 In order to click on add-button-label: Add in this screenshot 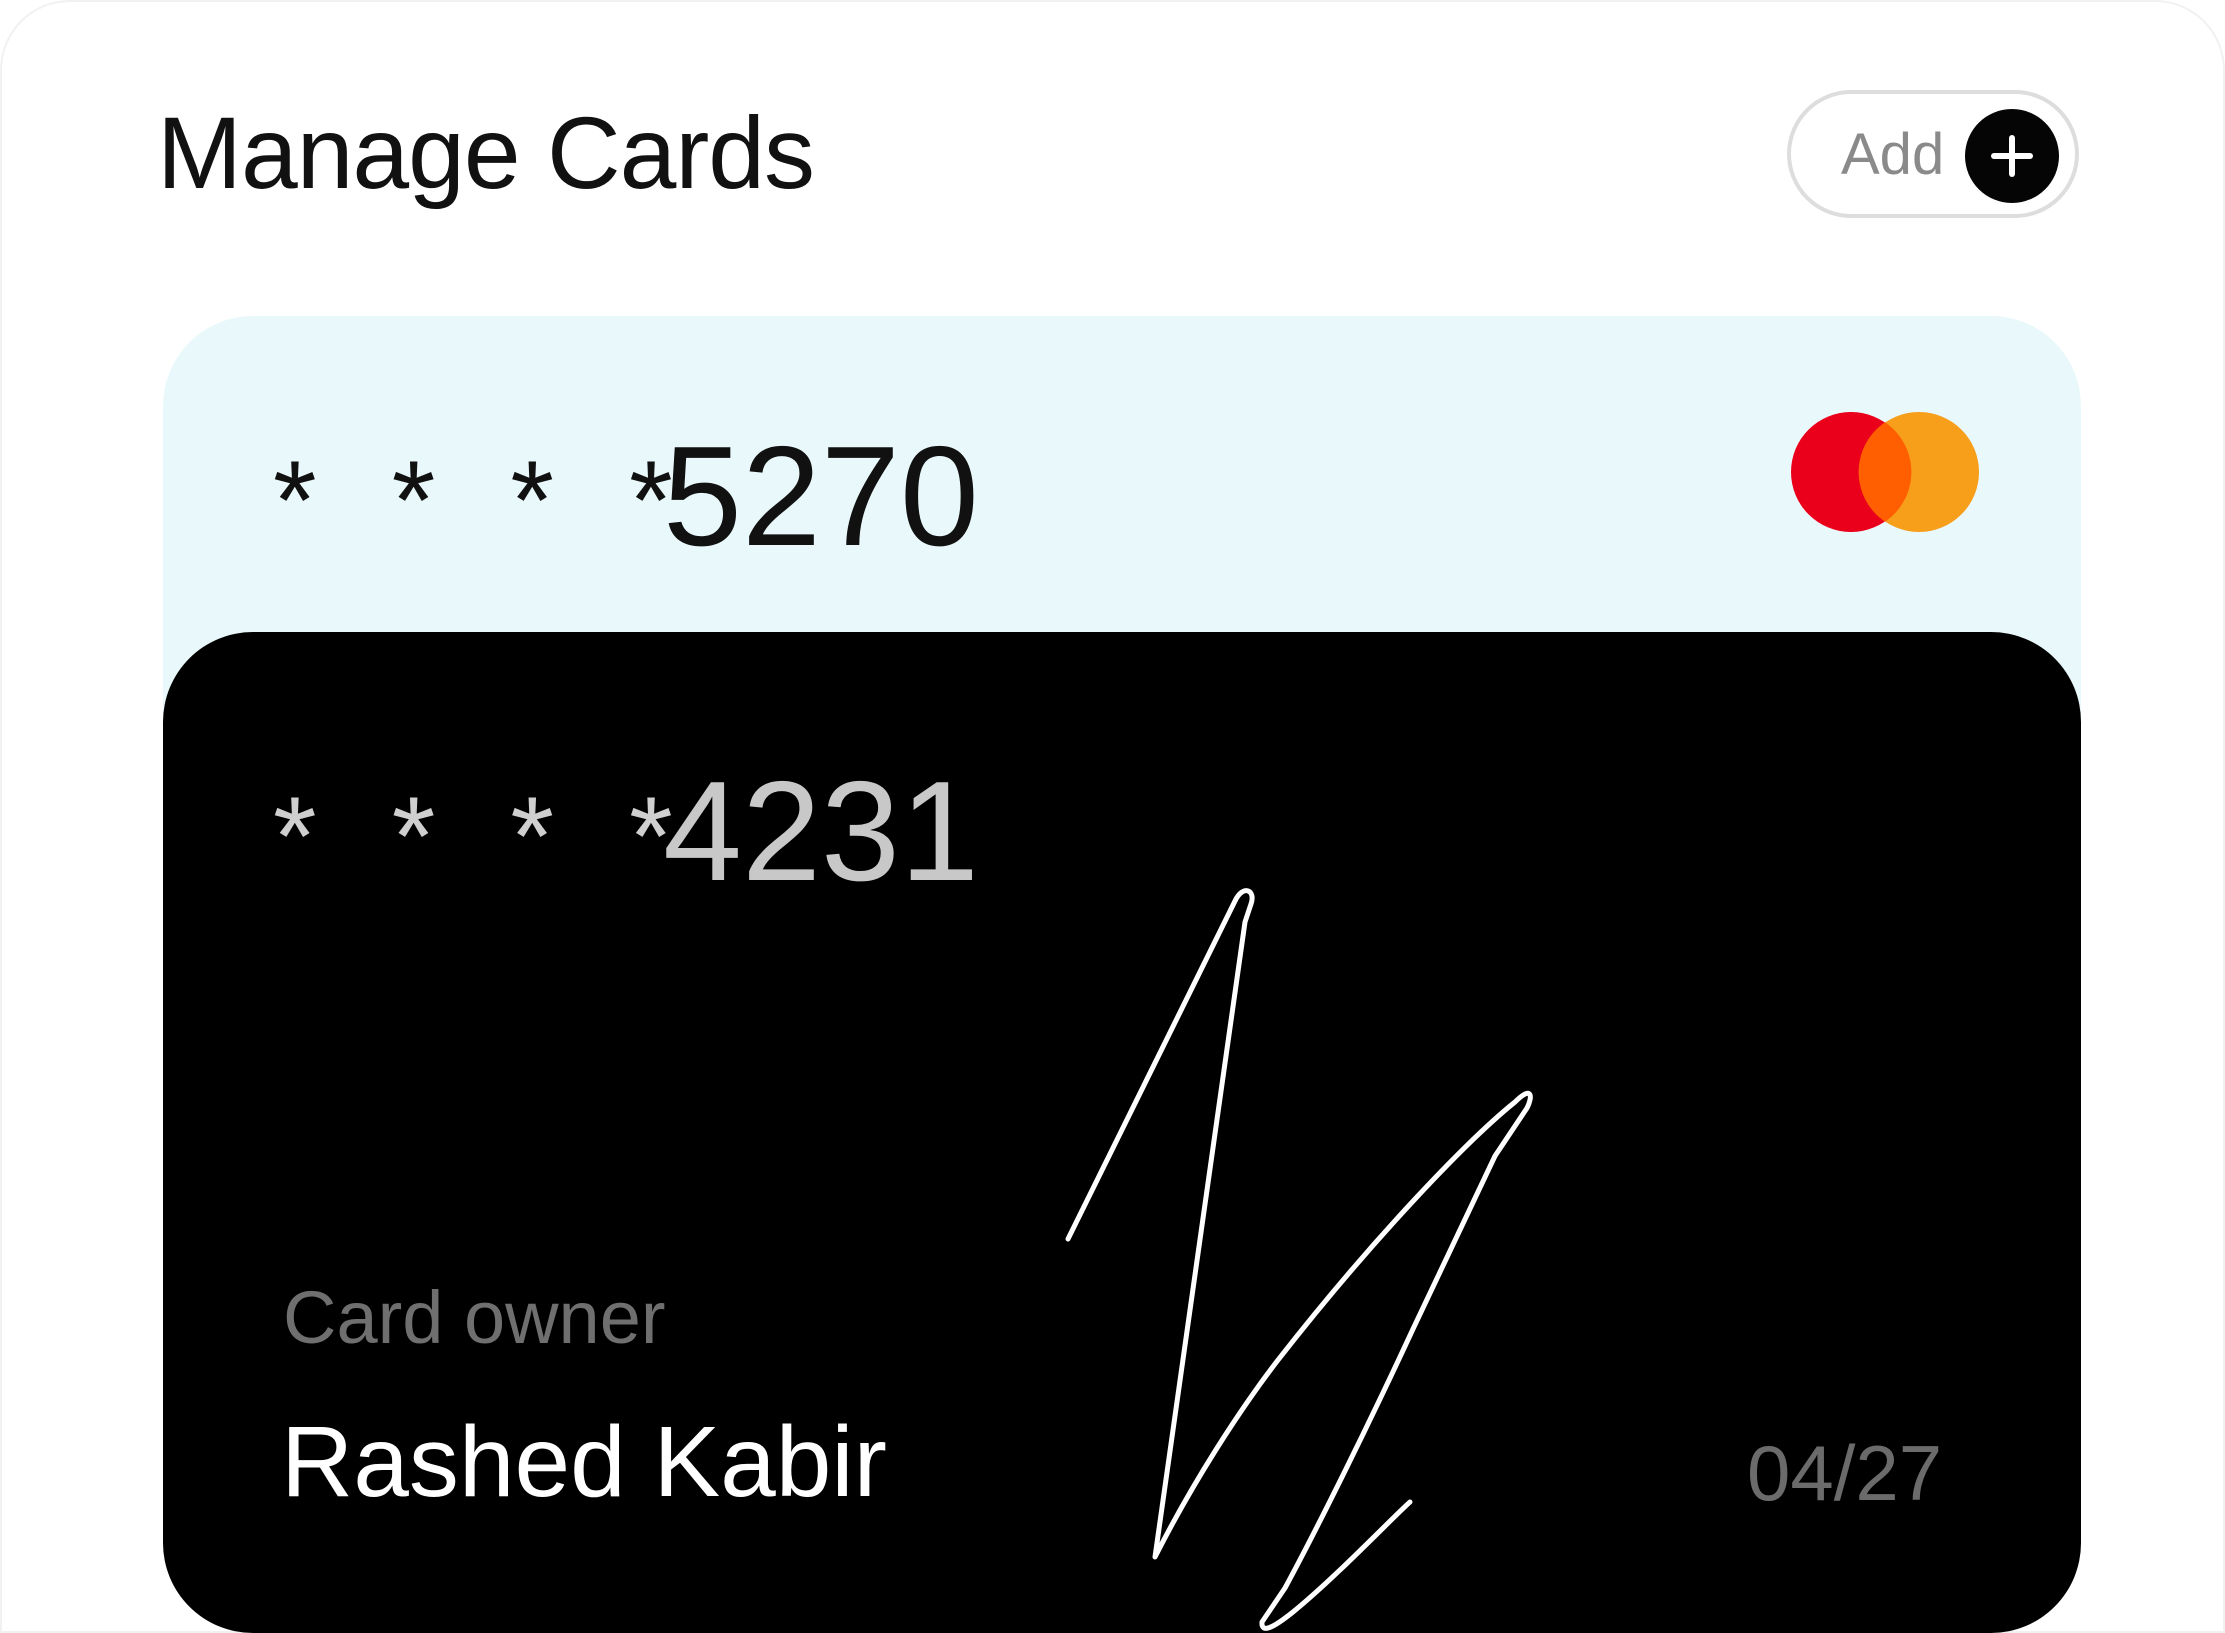, I will do `click(1893, 154)`.